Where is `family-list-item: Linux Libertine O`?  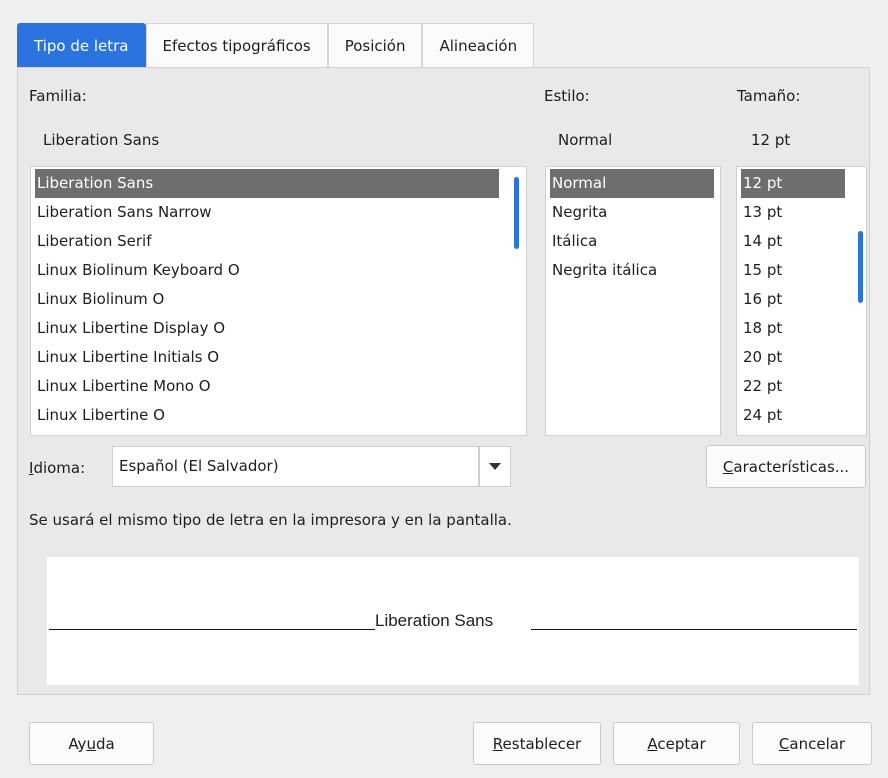
family-list-item: Linux Libertine O is located at coordinates (100, 415).